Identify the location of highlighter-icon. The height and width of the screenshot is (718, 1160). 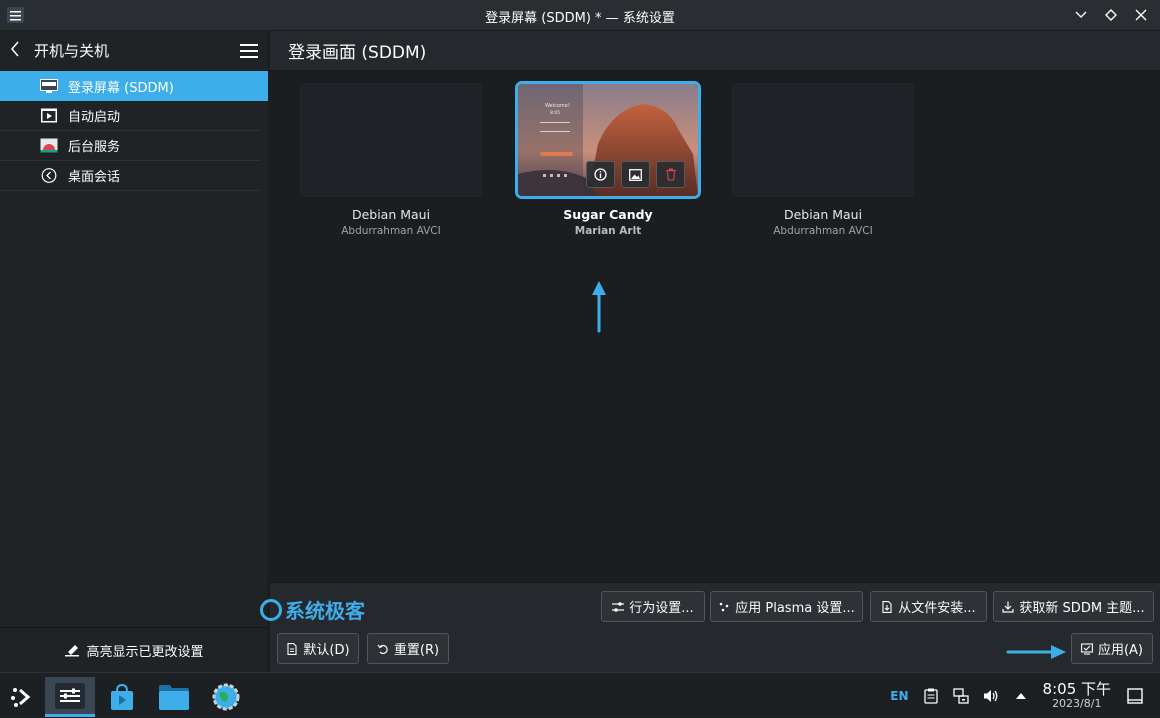
(72, 651).